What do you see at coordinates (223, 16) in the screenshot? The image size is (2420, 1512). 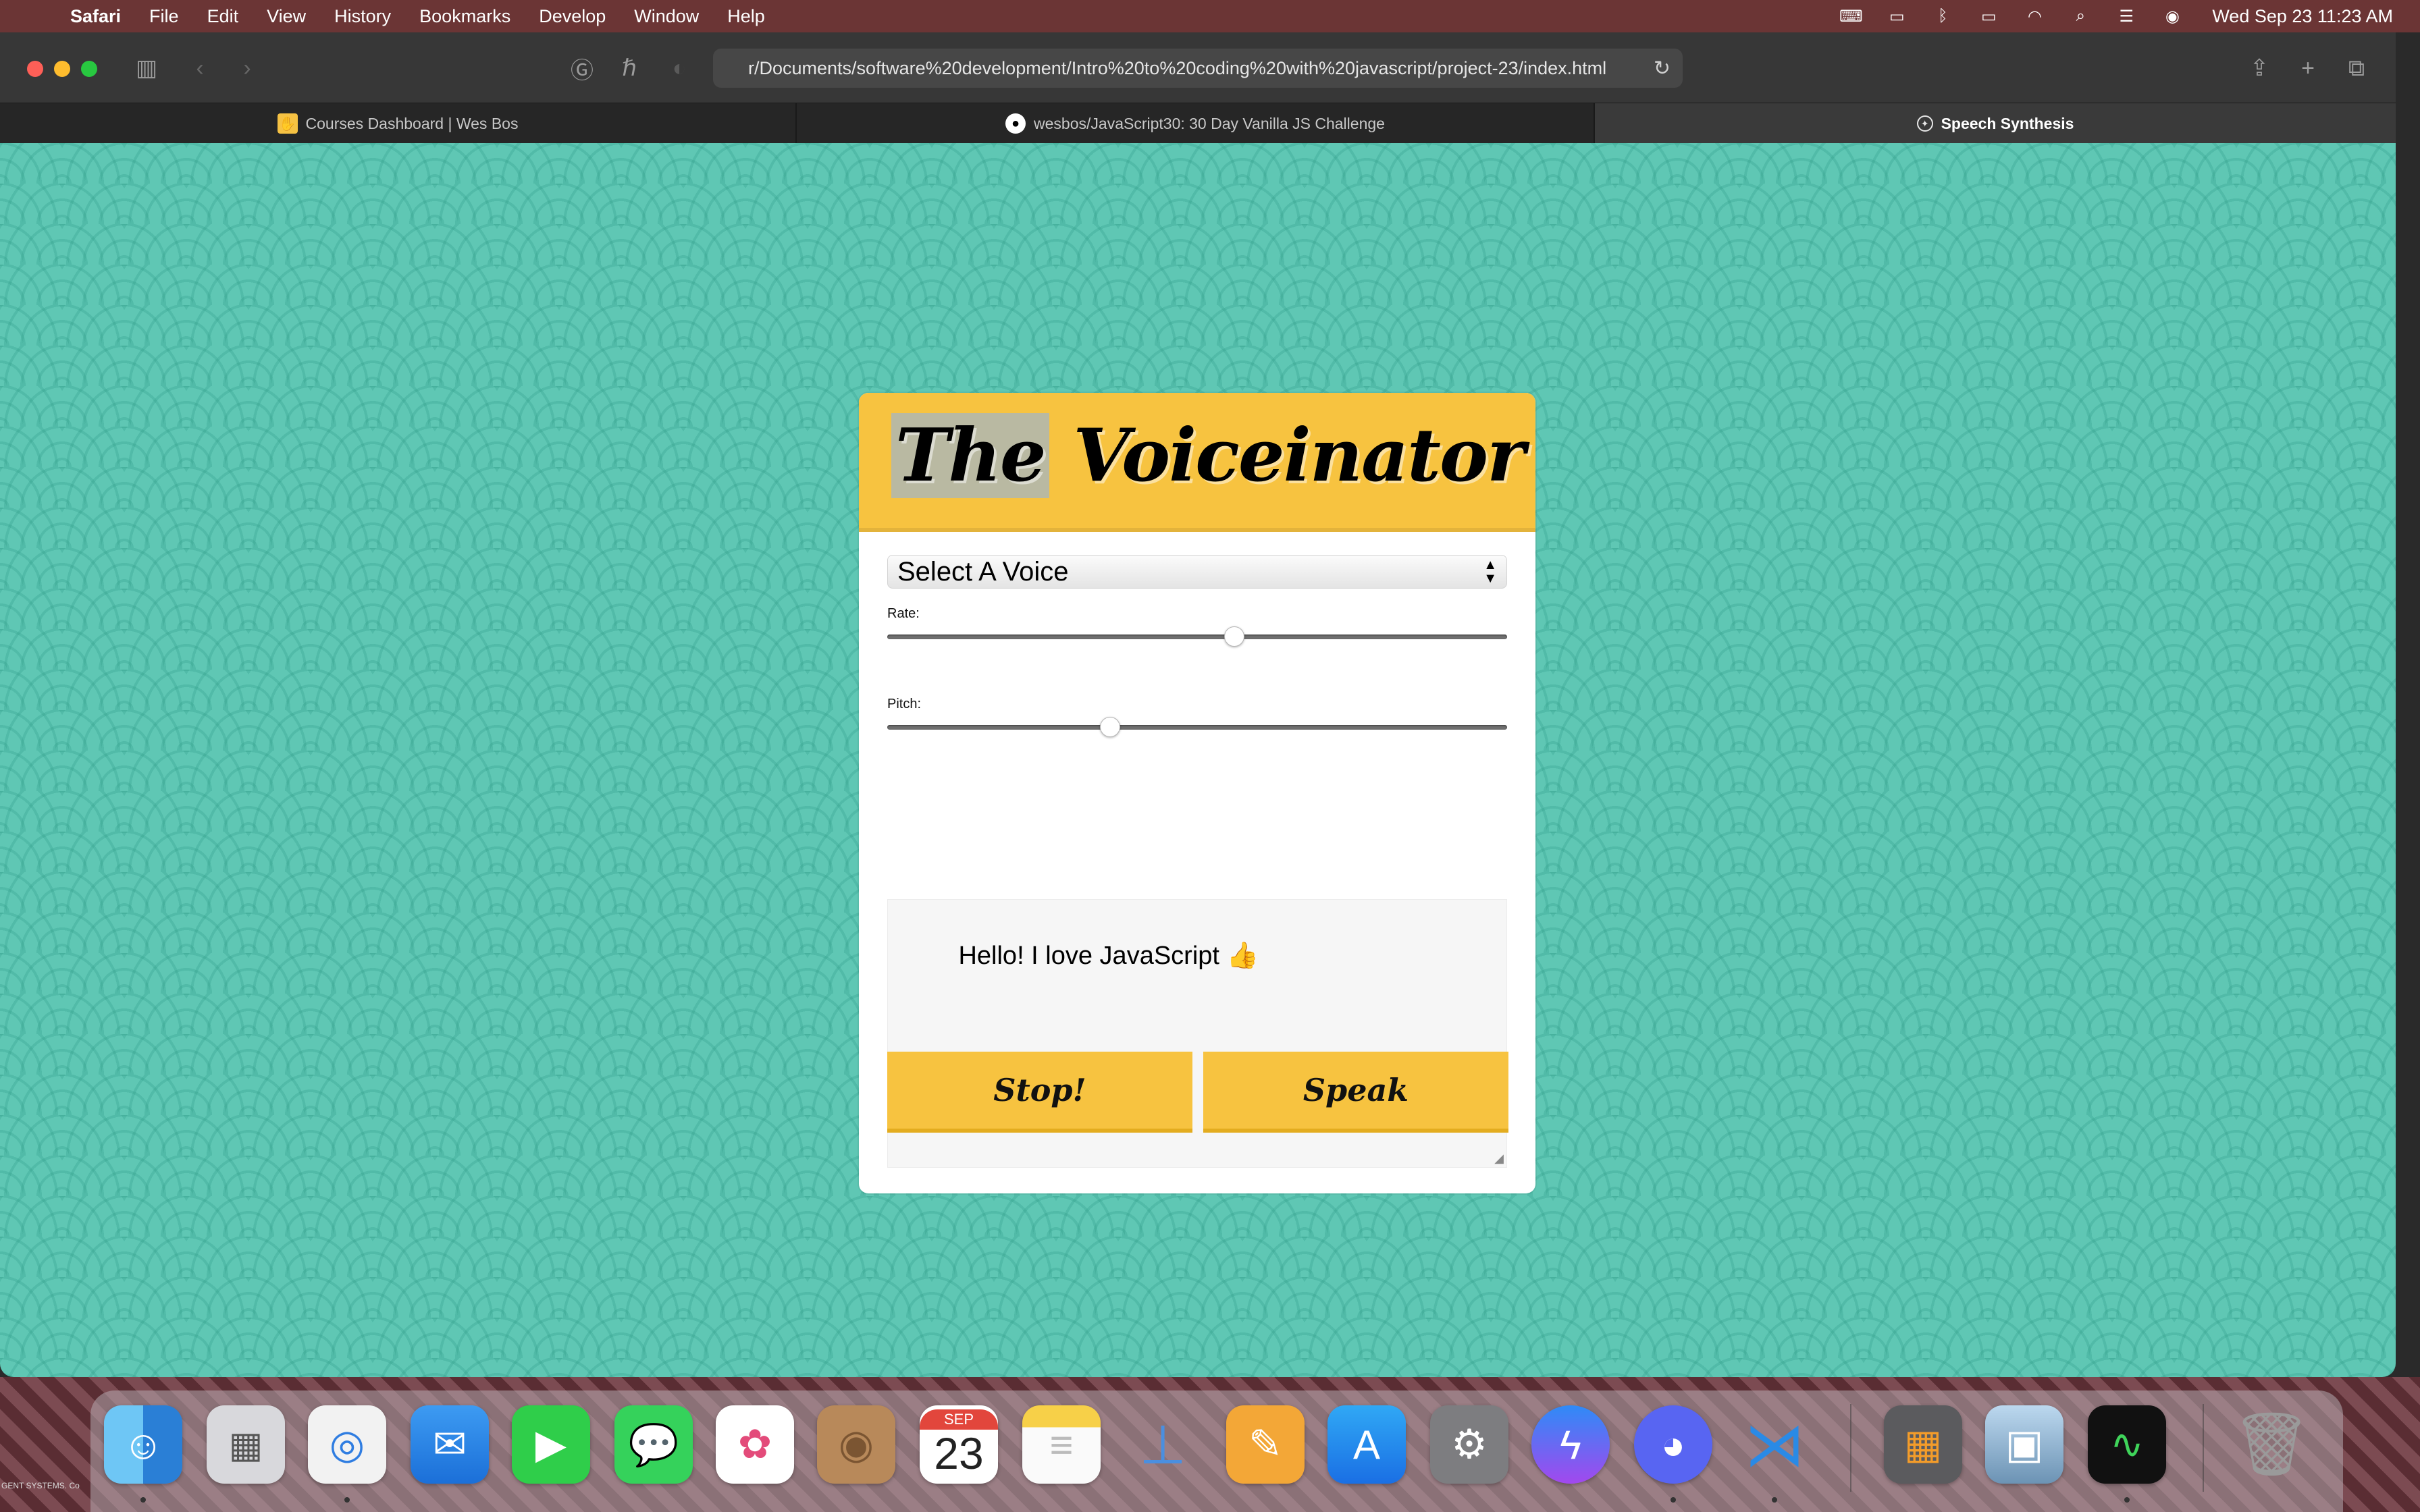 I see `menu-edit: Edit` at bounding box center [223, 16].